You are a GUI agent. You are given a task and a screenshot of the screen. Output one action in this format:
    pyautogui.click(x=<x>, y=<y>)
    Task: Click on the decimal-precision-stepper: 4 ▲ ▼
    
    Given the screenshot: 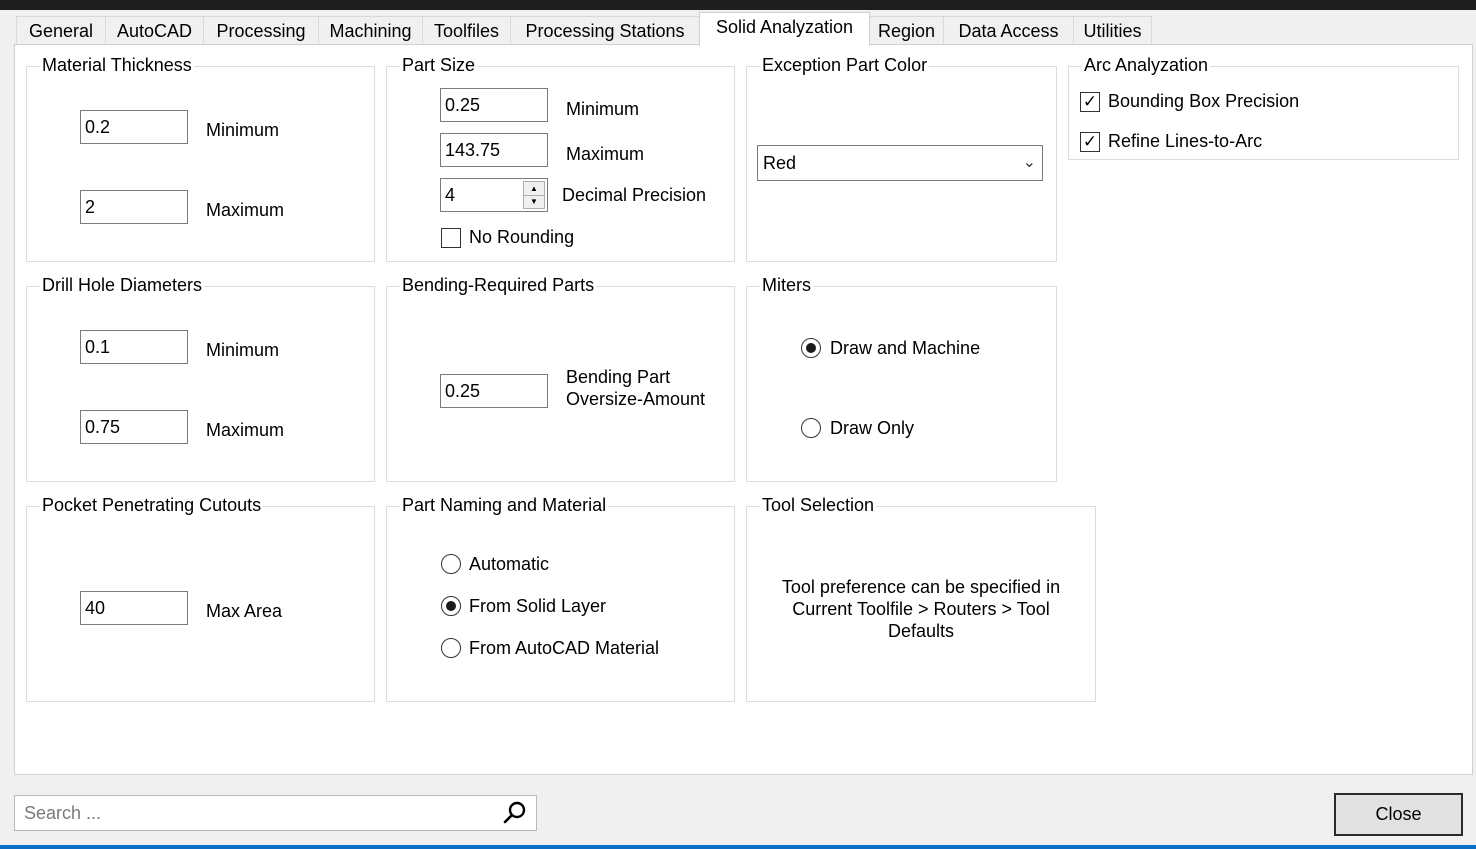 What is the action you would take?
    pyautogui.click(x=494, y=195)
    